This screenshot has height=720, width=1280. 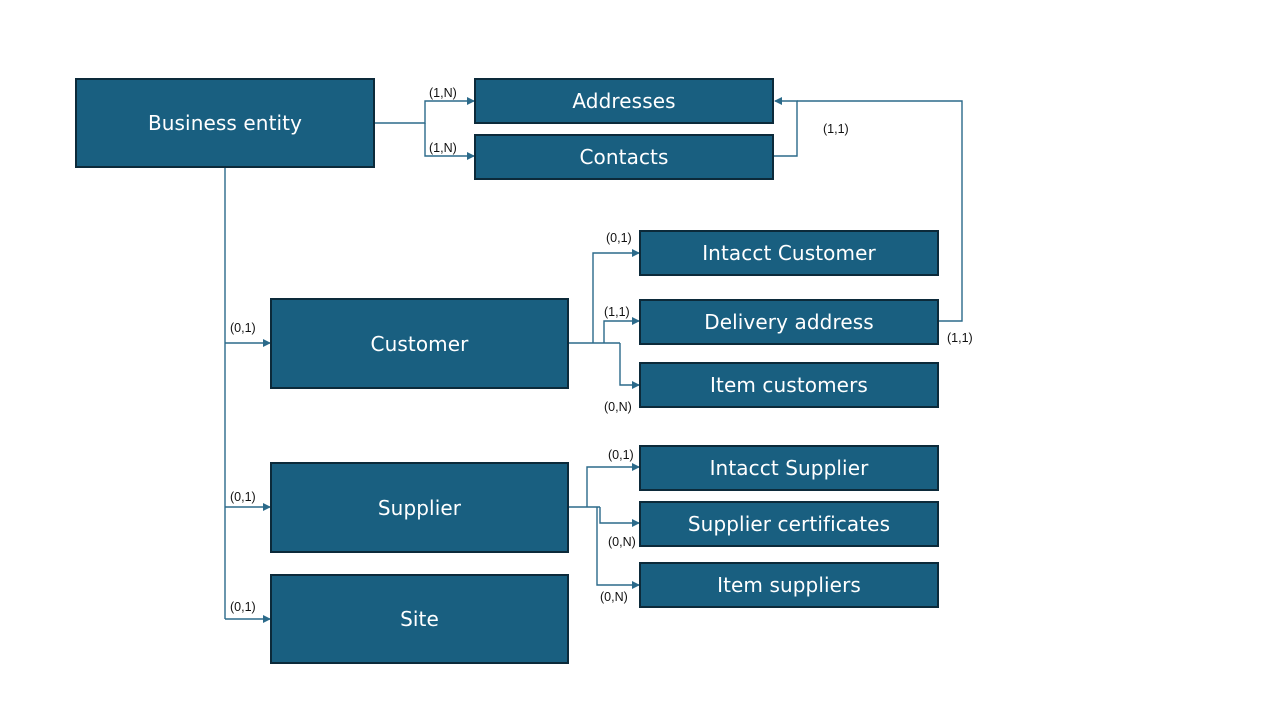 I want to click on cardinality-be-addresses: (1,N), so click(x=443, y=93).